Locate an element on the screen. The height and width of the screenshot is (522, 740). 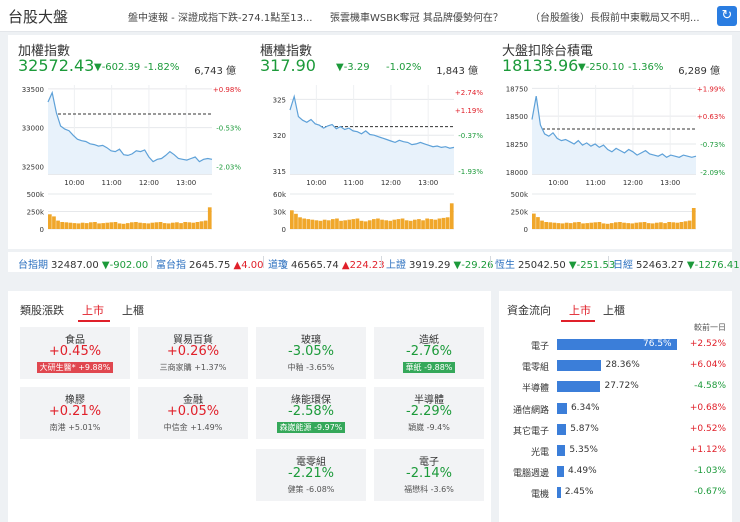
sector-card: 玻璃 -3.05% 中釉 -3.65% is located at coordinates (311, 353).